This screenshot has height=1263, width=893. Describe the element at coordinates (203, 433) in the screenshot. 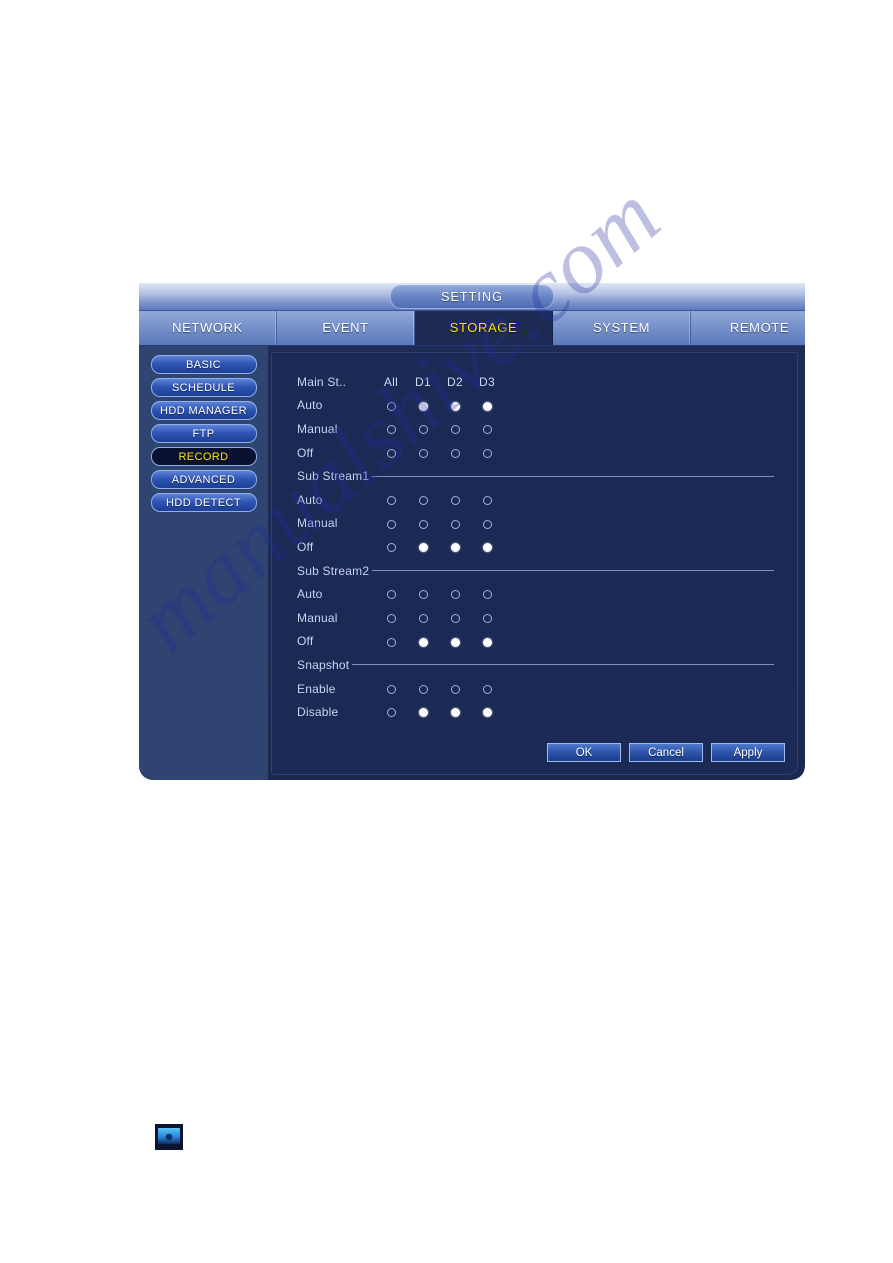

I see `sidebar-item-ftp: FTP` at that location.